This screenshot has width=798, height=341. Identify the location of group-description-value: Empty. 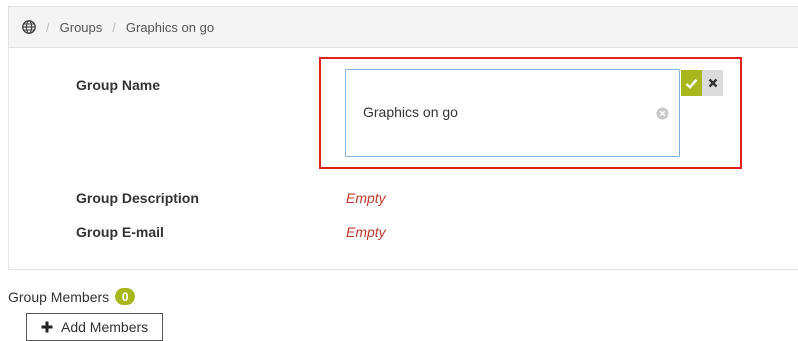
(366, 198).